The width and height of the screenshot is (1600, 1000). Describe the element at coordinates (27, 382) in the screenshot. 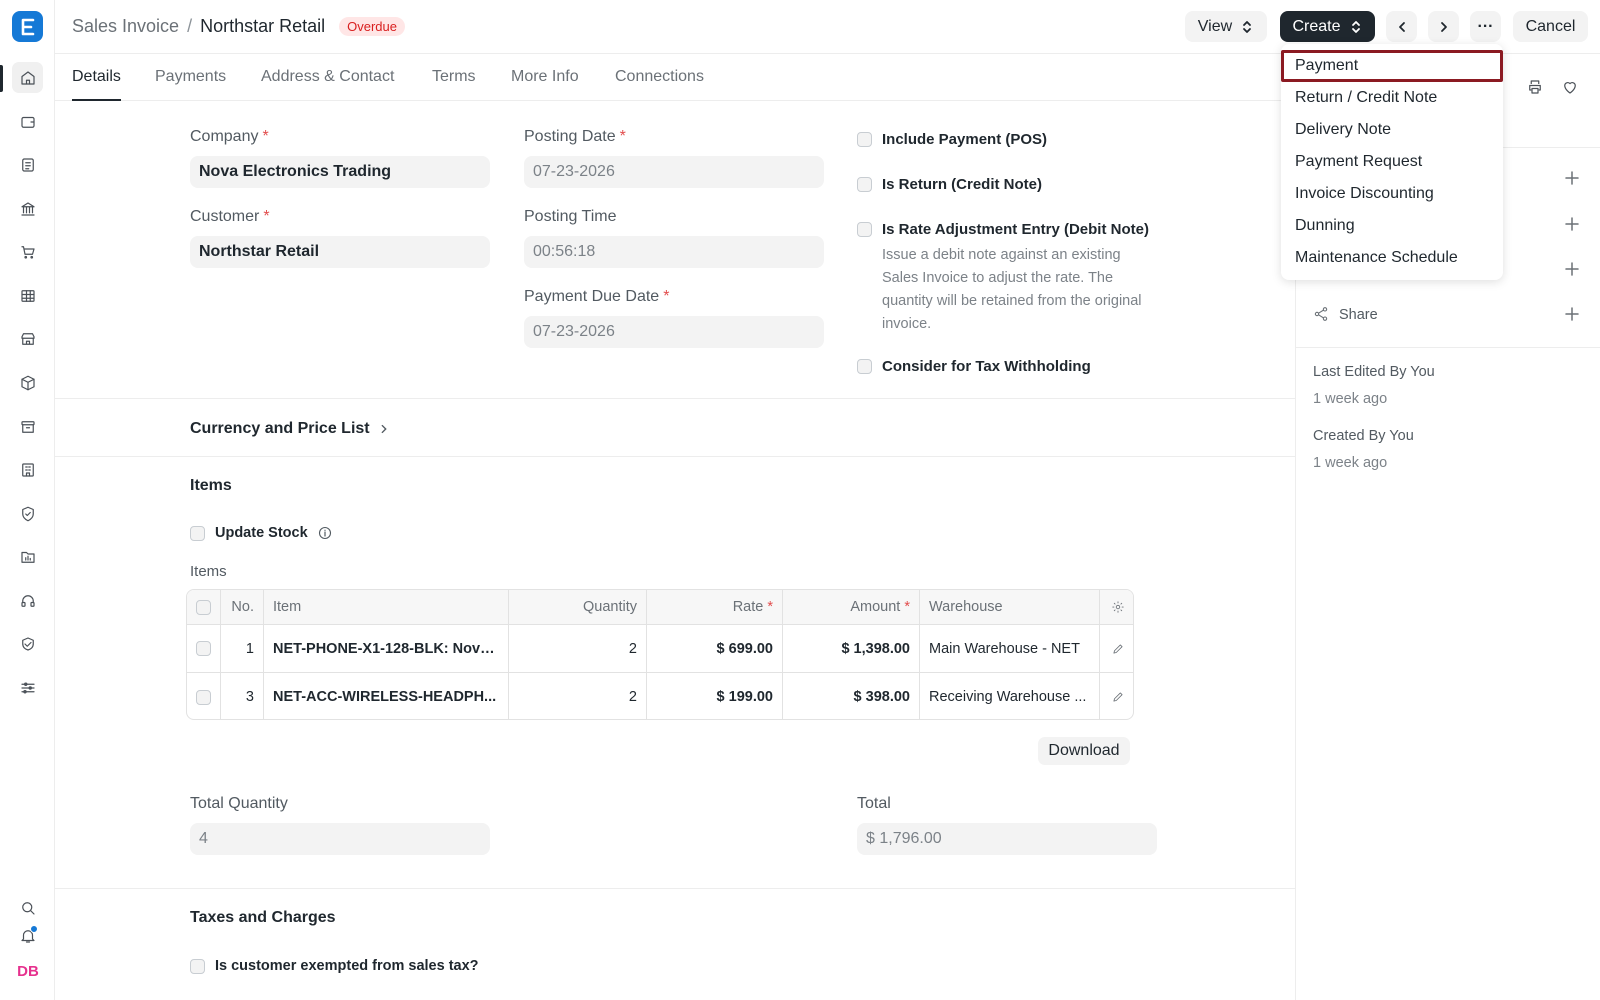

I see `box-icon` at that location.